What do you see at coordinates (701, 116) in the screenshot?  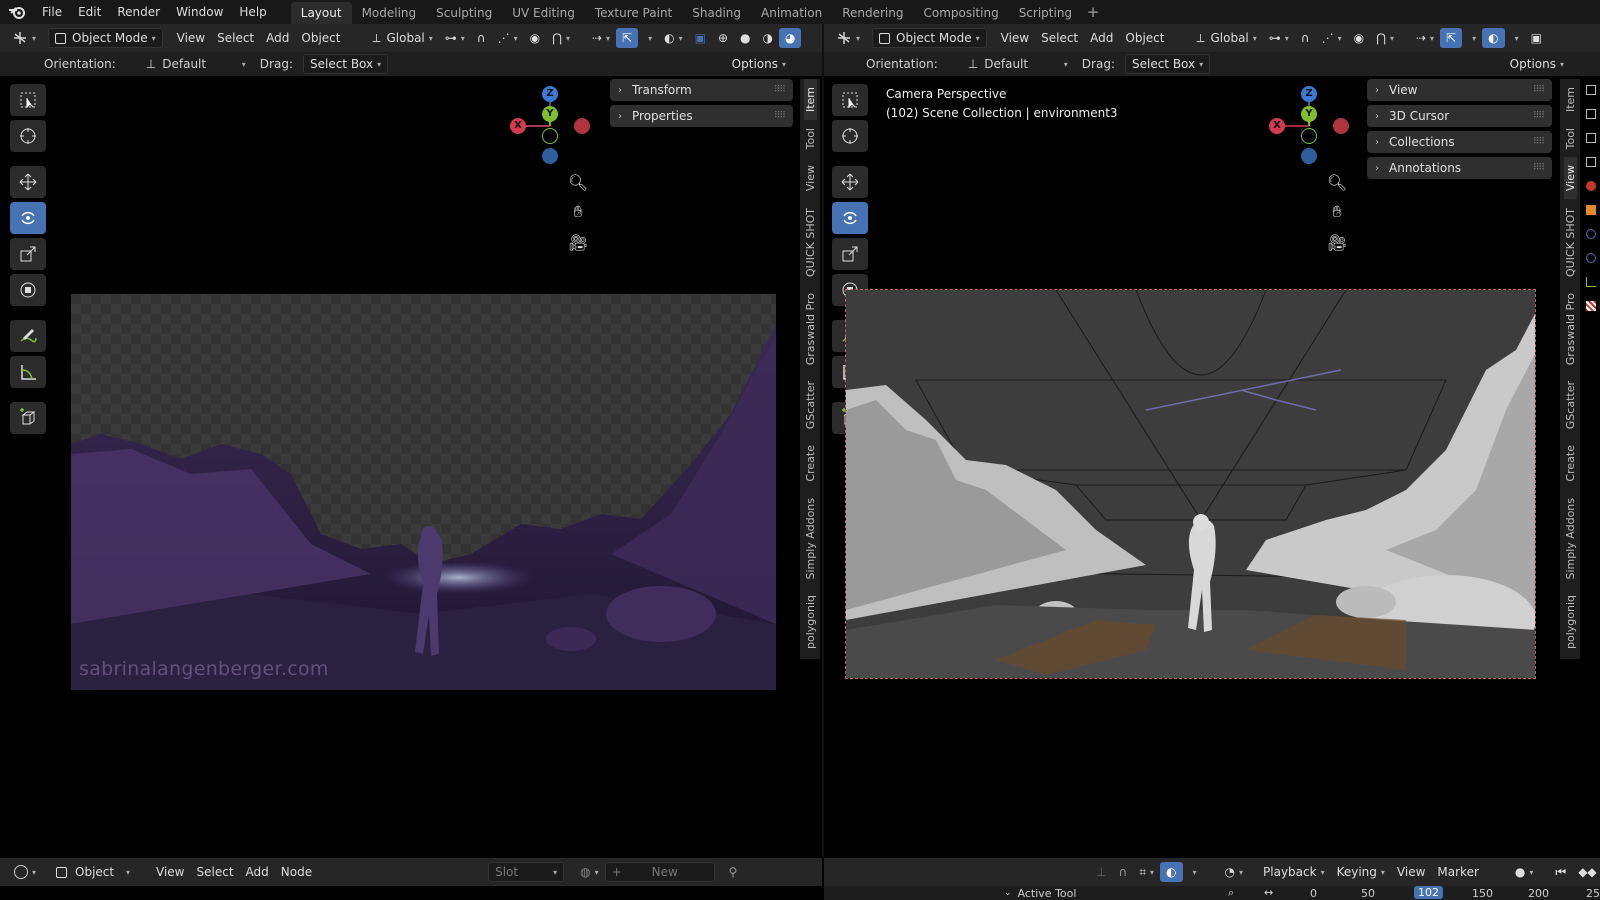 I see `panel-properties: › Properties ⠿⠿` at bounding box center [701, 116].